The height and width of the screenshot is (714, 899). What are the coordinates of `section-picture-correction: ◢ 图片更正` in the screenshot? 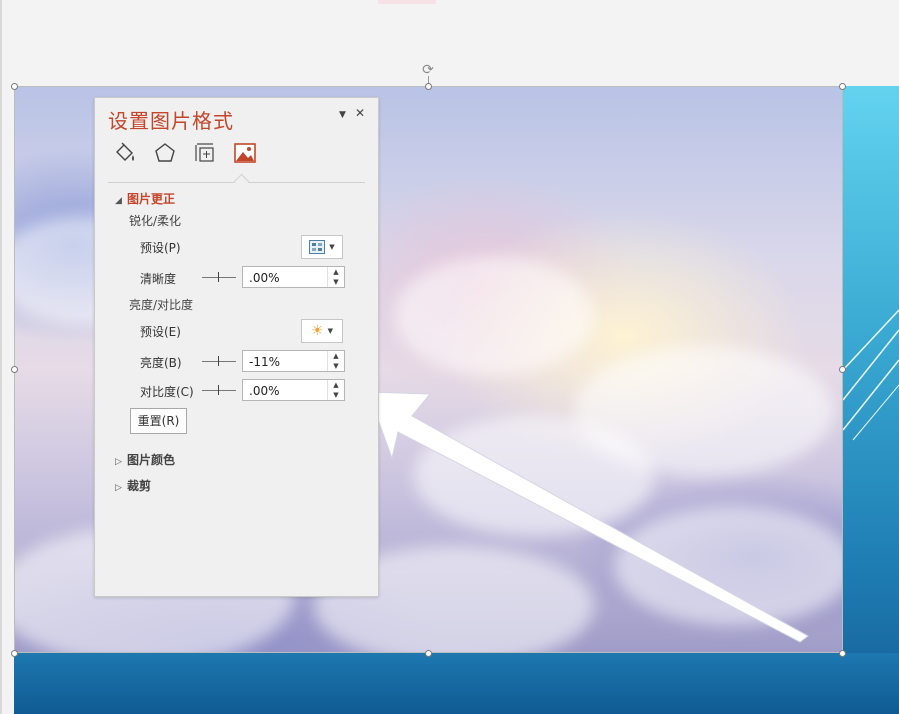 It's located at (145, 198).